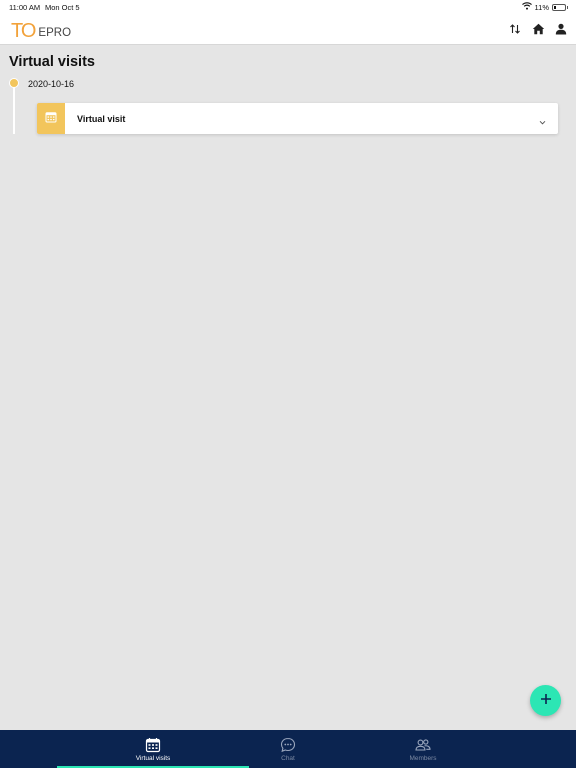  I want to click on timeline-dot, so click(14, 83).